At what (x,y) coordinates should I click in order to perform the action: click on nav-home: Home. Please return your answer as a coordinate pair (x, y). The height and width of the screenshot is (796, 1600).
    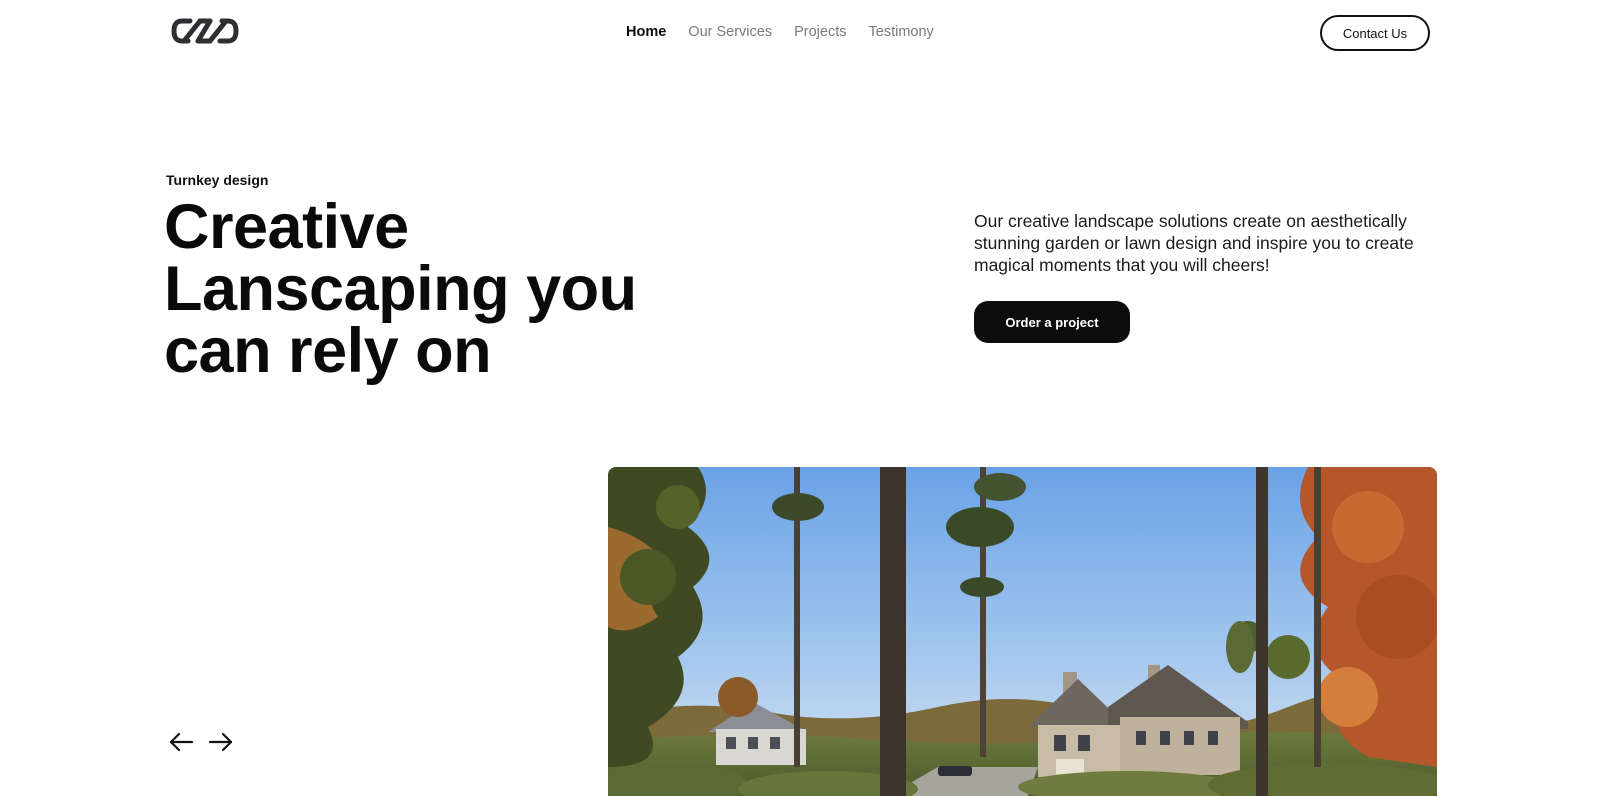
    Looking at the image, I should click on (646, 32).